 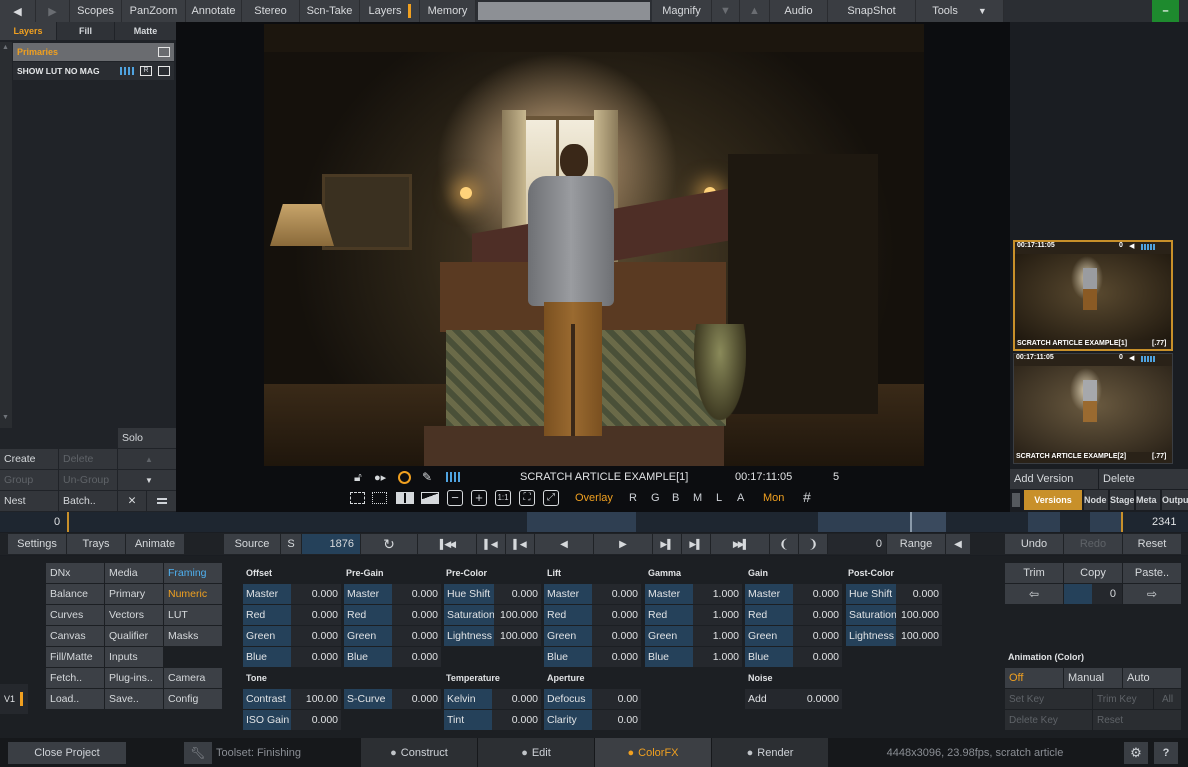 I want to click on copy-button: Copy, so click(x=1093, y=573).